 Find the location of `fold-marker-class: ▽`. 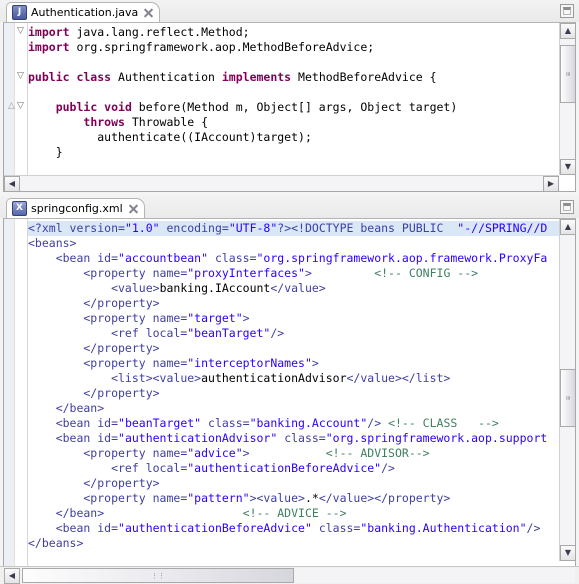

fold-marker-class: ▽ is located at coordinates (20, 76).